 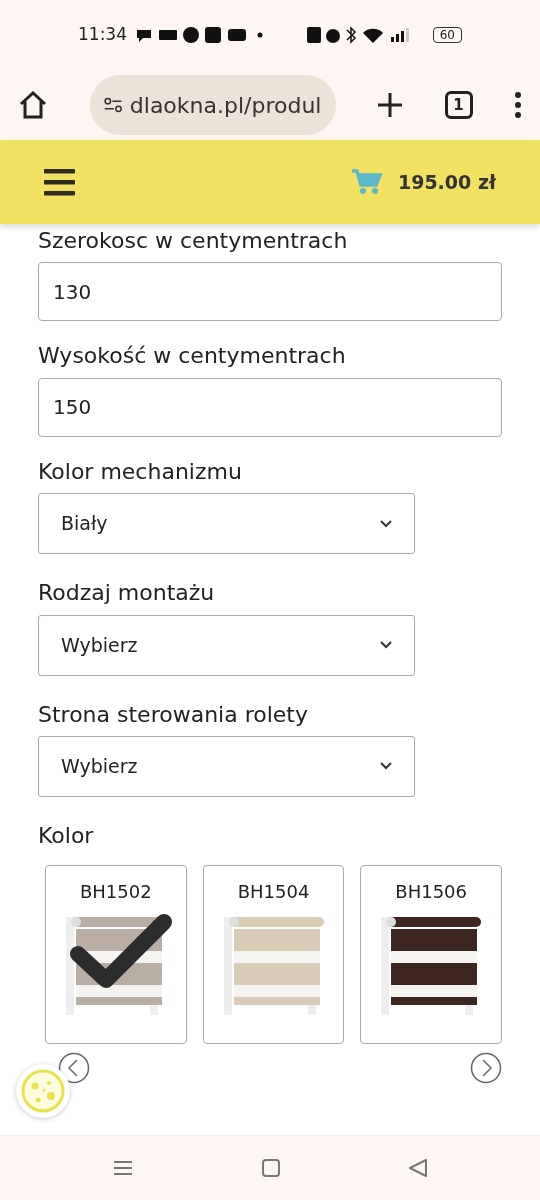 I want to click on field-label: Wysokość w centymentrach, so click(x=192, y=356).